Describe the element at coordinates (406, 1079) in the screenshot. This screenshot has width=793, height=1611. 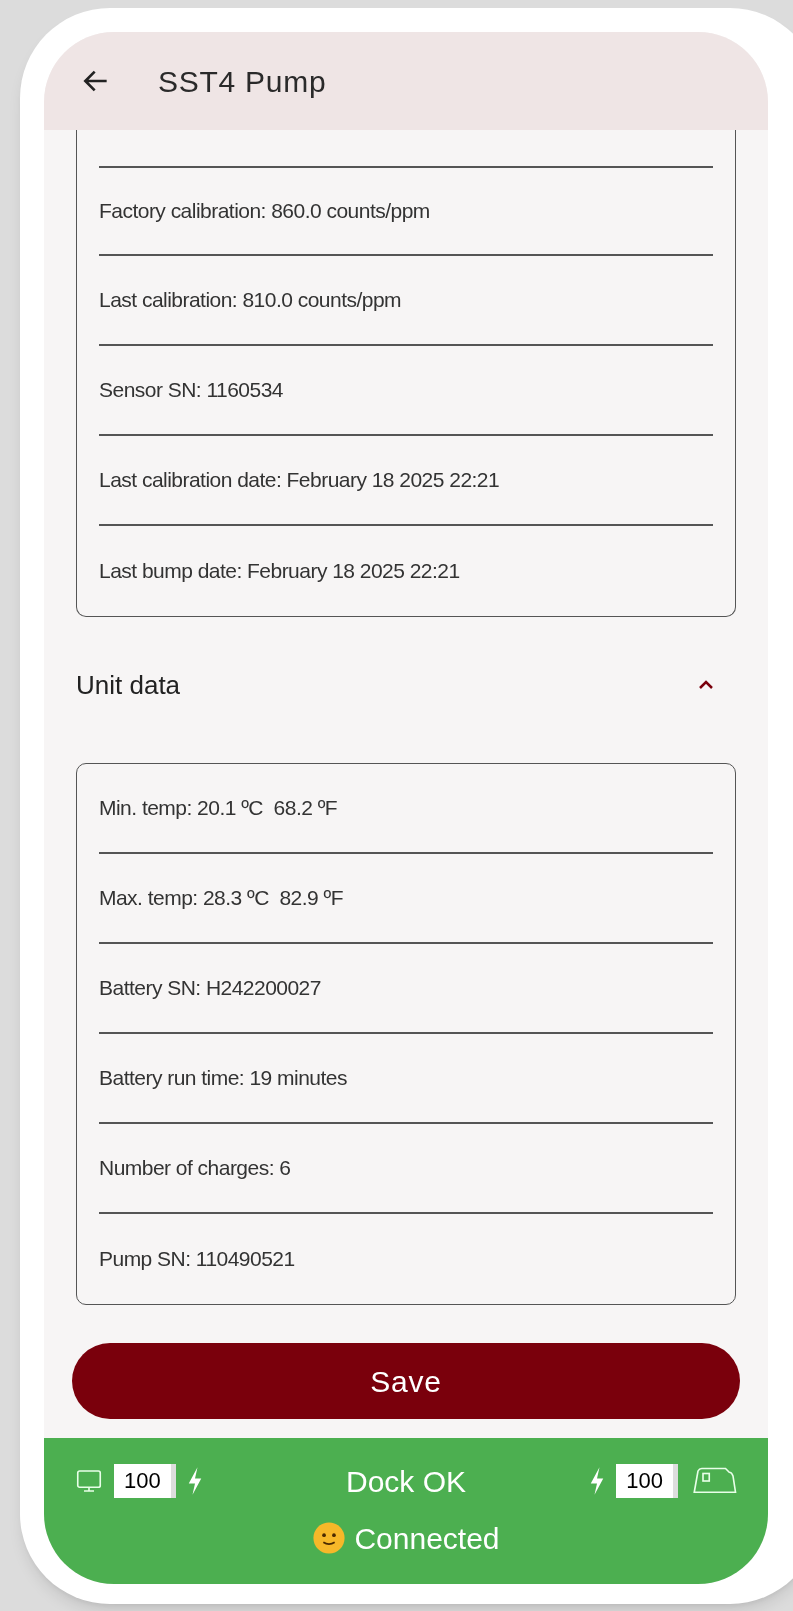
I see `info-row: Battery run time: 19 minutes` at that location.